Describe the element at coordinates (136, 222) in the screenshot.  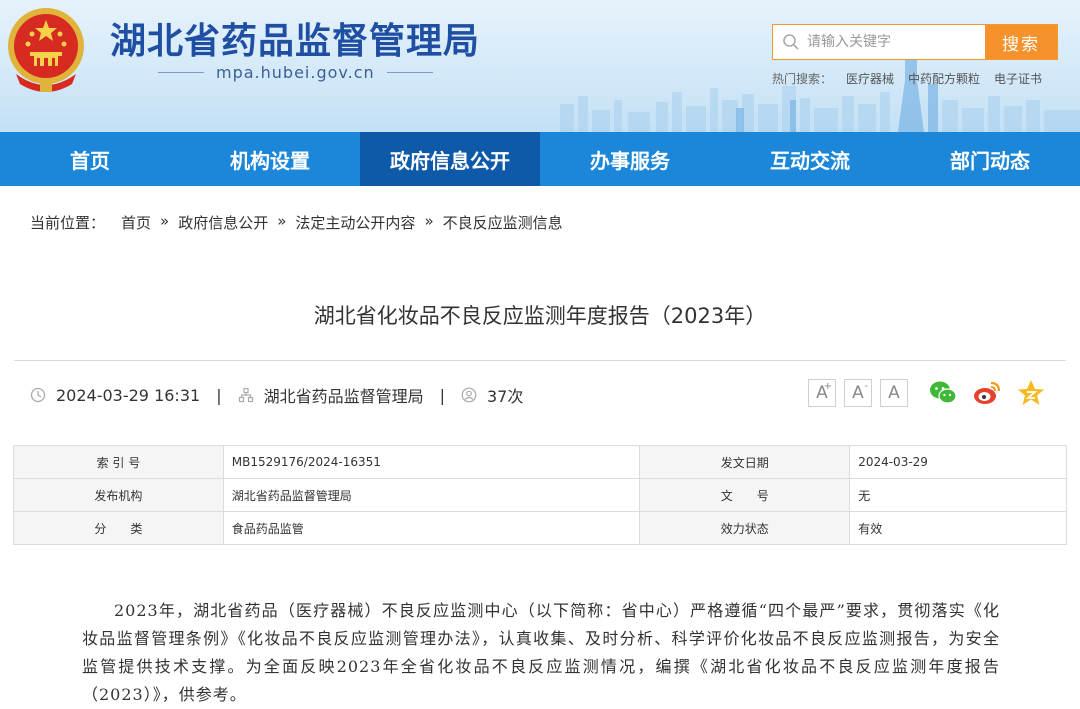
I see `breadcrumb-item: 首页` at that location.